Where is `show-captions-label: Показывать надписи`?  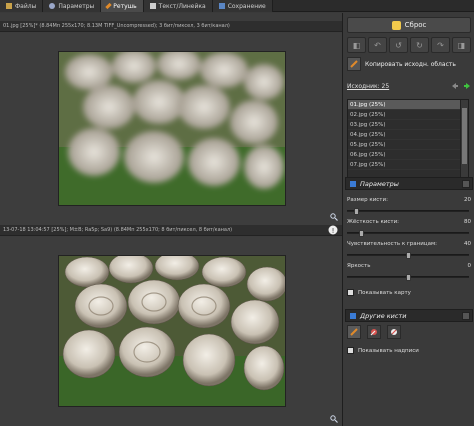 show-captions-label: Показывать надписи is located at coordinates (388, 350).